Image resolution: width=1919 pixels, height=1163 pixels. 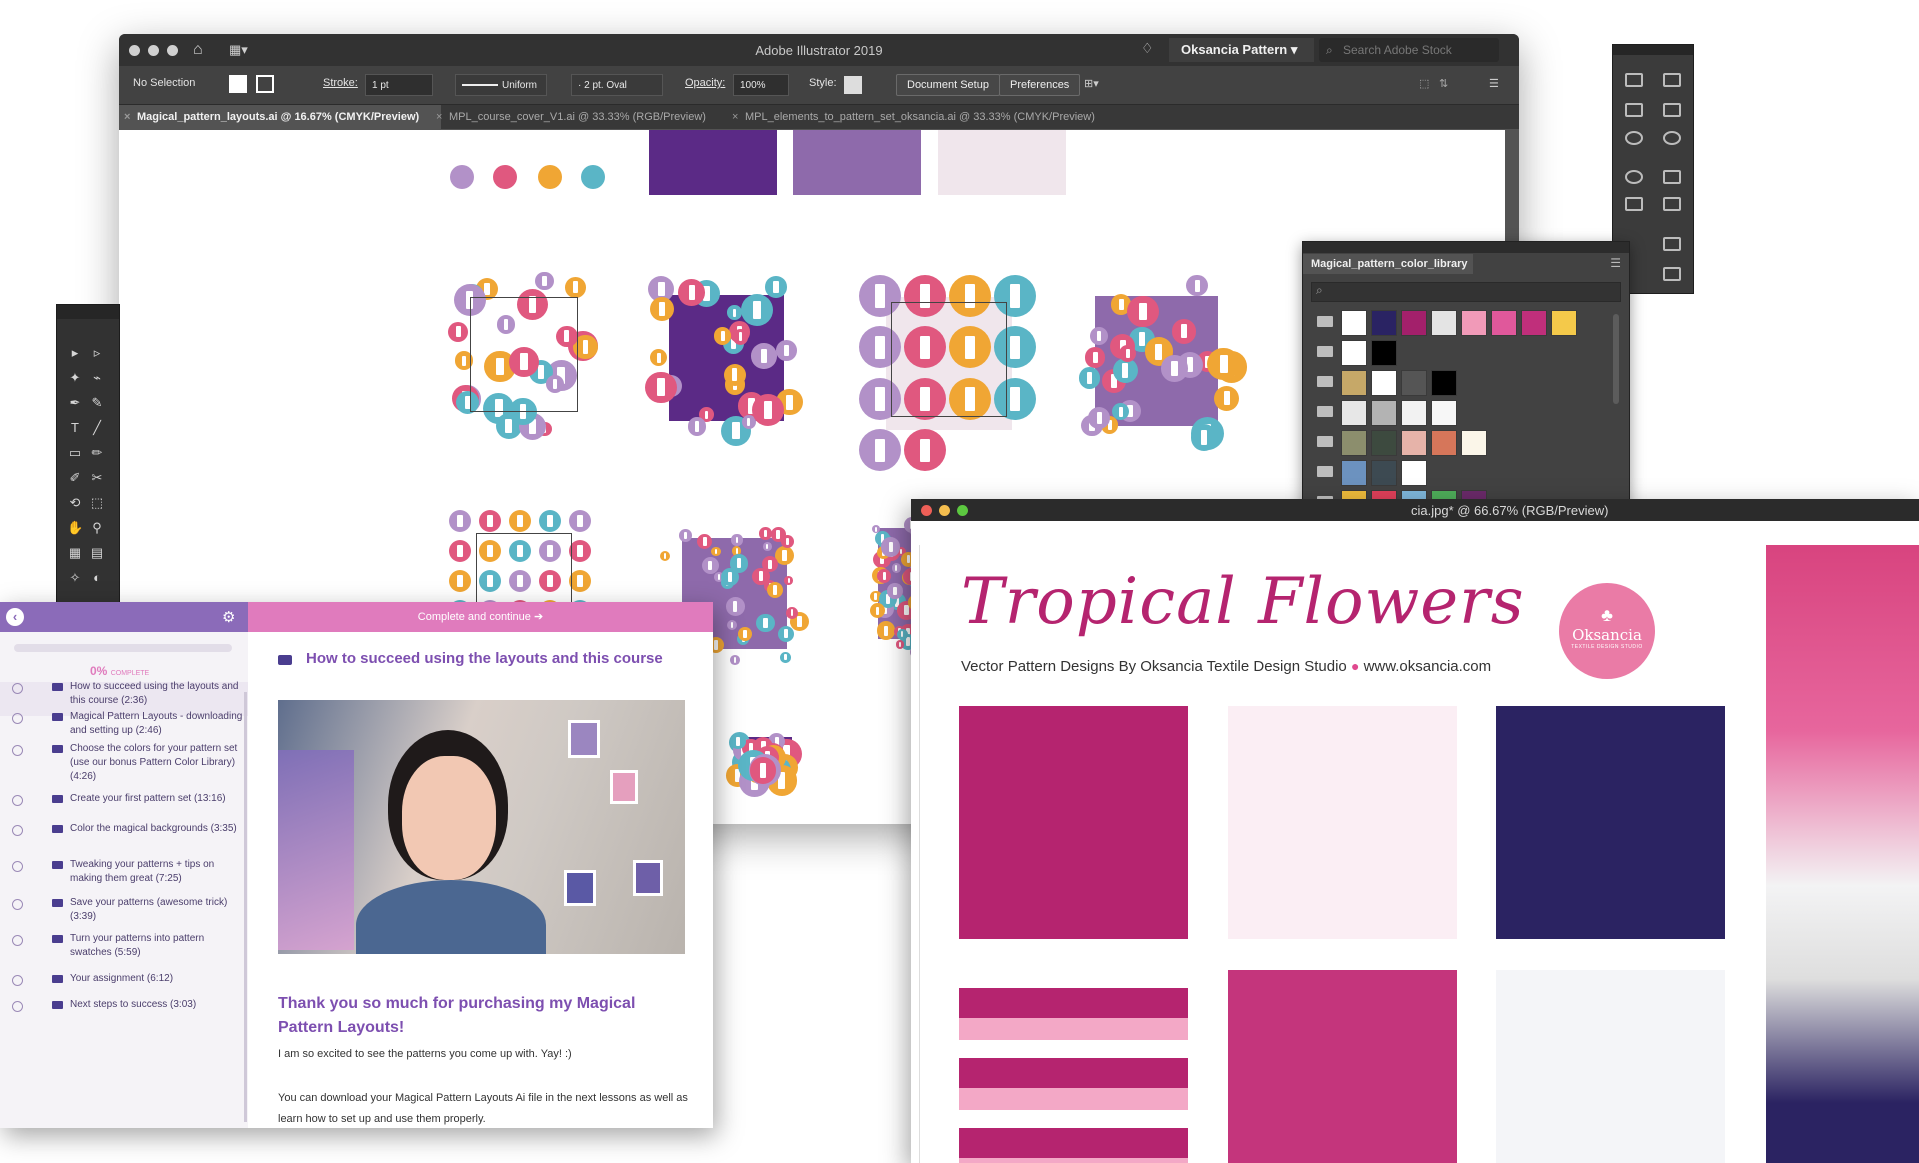 What do you see at coordinates (1091, 83) in the screenshot?
I see `align-icon: ⊞▾` at bounding box center [1091, 83].